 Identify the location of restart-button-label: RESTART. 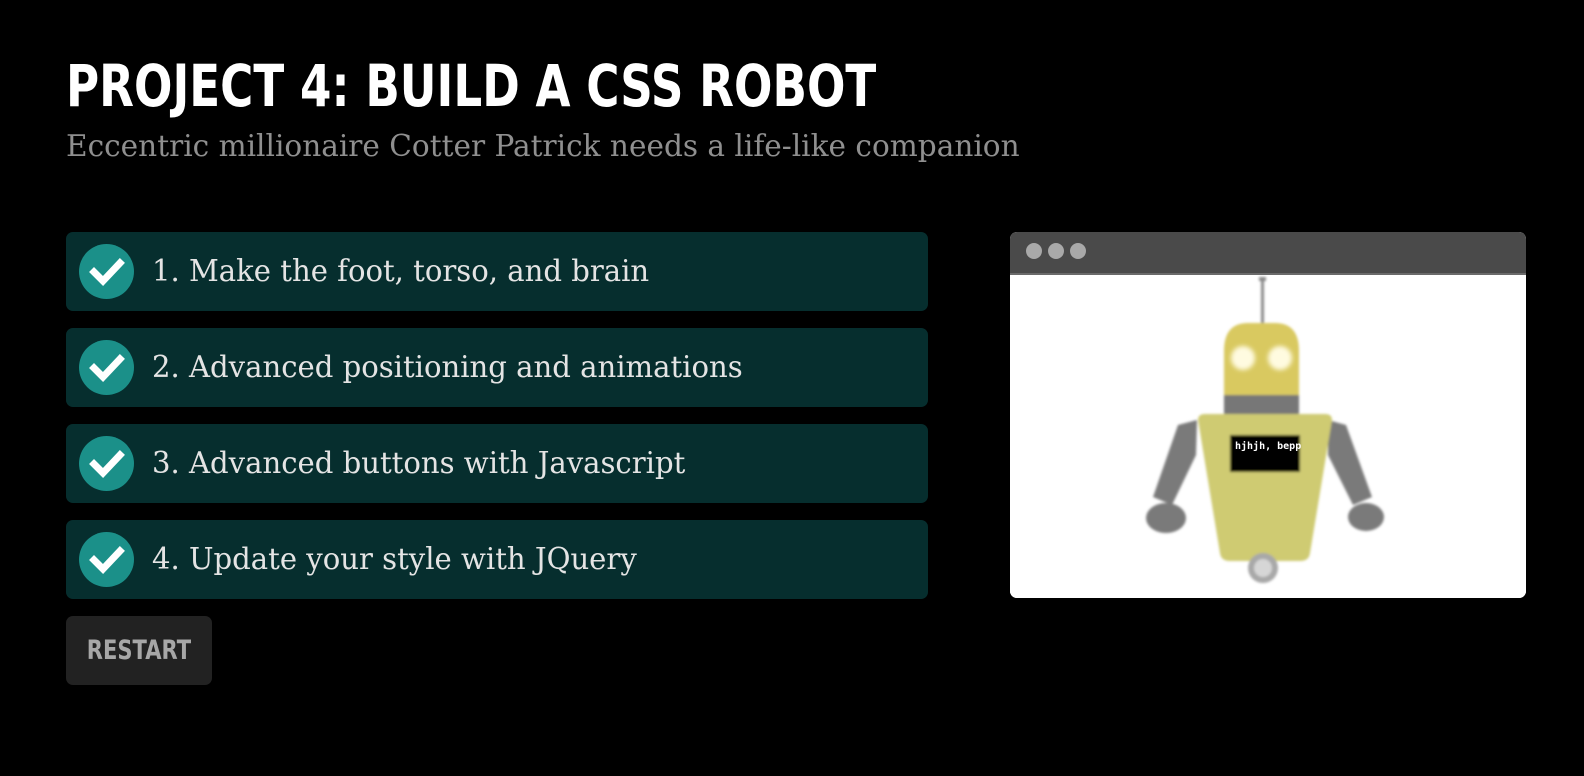
(139, 650).